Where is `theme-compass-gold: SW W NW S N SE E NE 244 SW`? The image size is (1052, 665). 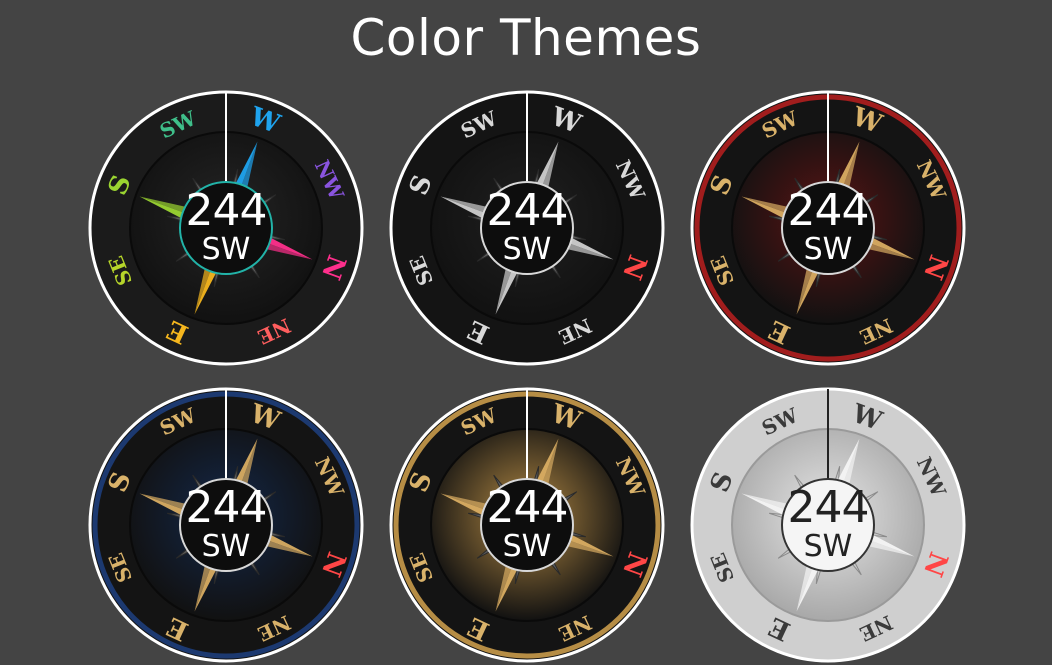 theme-compass-gold: SW W NW S N SE E NE 244 SW is located at coordinates (527, 525).